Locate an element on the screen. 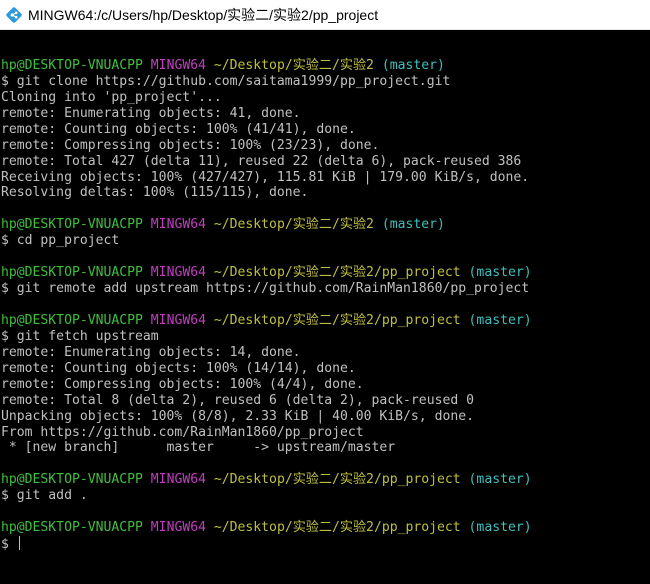 This screenshot has width=650, height=584. output-text: $ git add . is located at coordinates (44, 496).